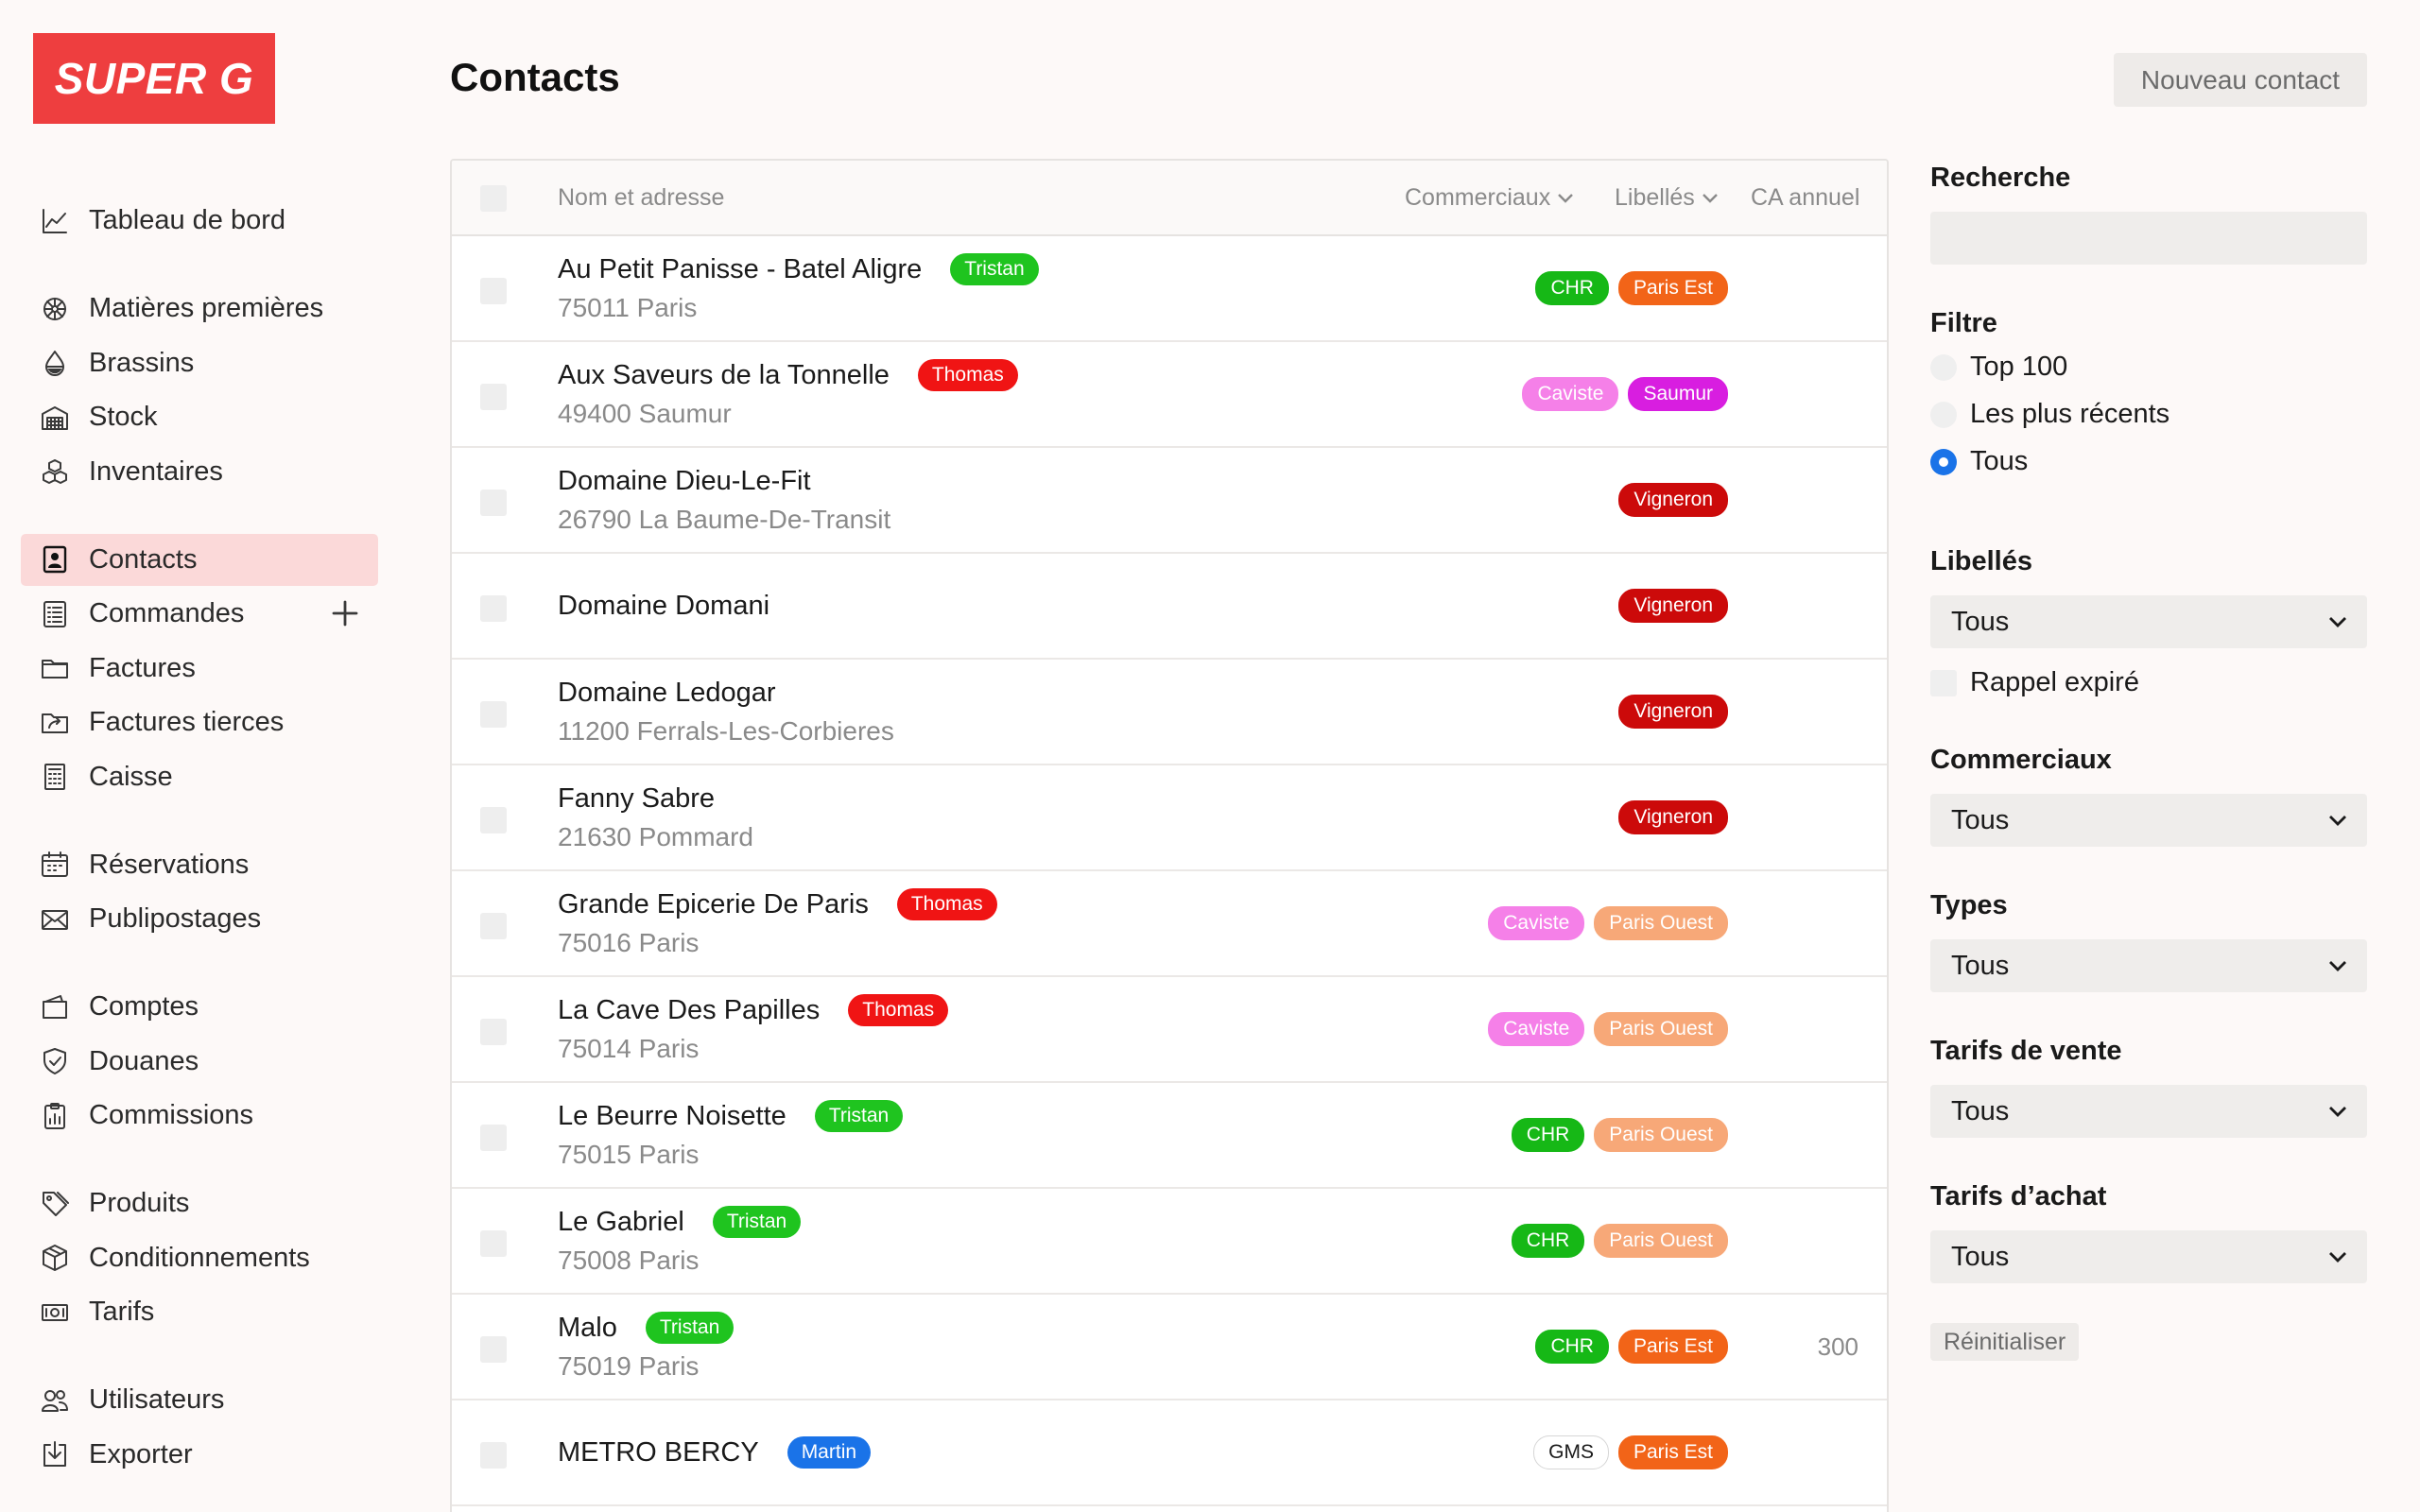 The image size is (2420, 1512). I want to click on sidebar-item-conditionnements: Conditionnements, so click(199, 1258).